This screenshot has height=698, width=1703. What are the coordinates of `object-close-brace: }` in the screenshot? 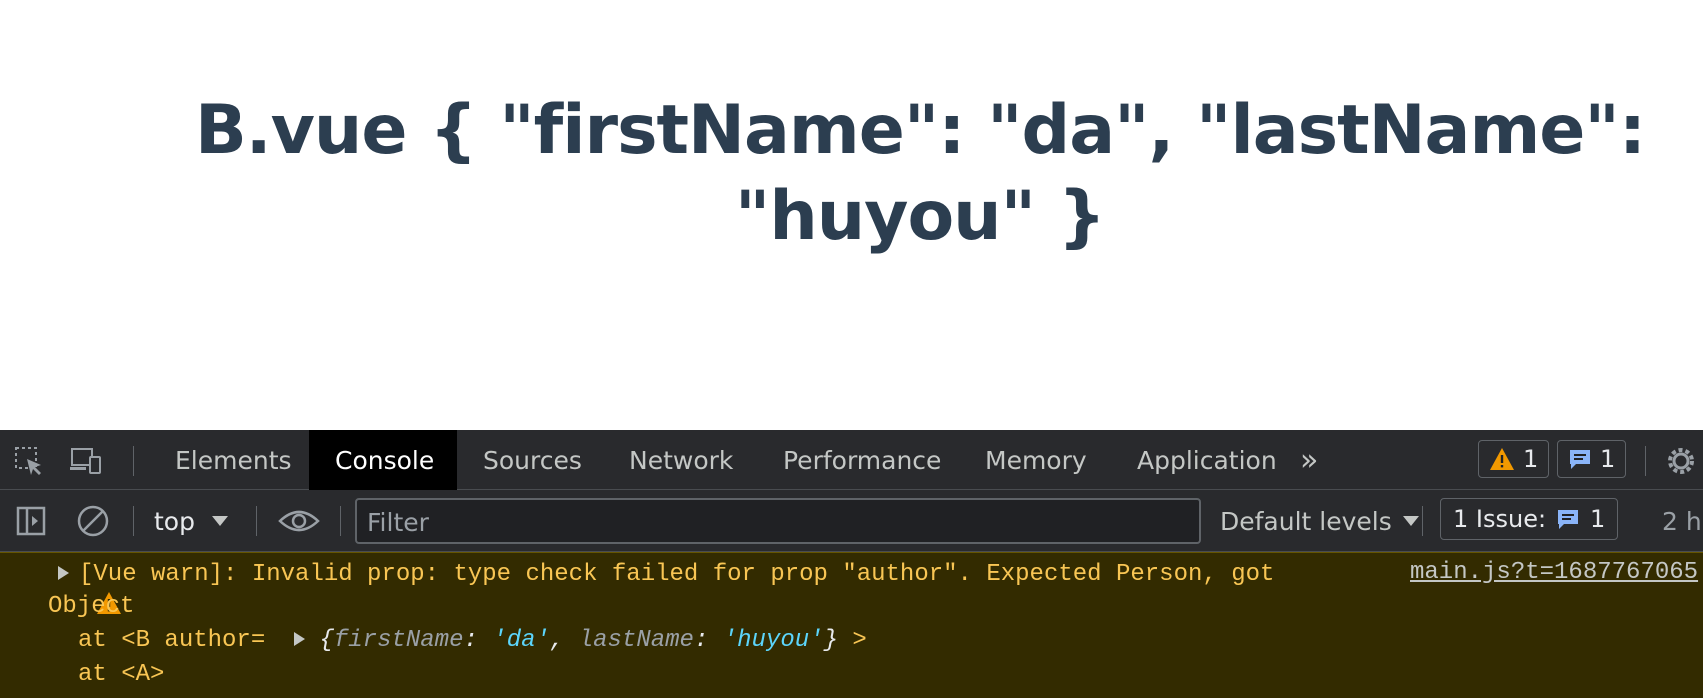 It's located at (830, 640).